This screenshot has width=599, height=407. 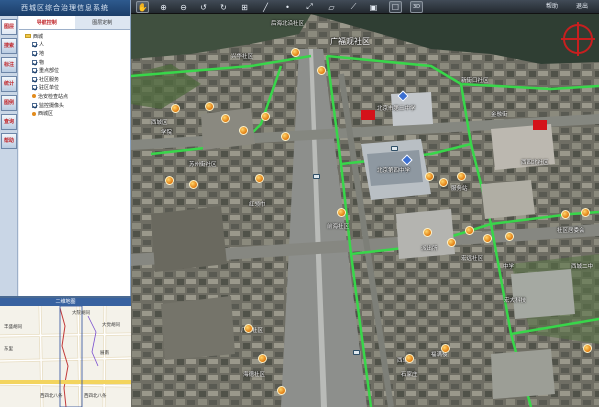 What do you see at coordinates (499, 114) in the screenshot?
I see `map-label: 金融街` at bounding box center [499, 114].